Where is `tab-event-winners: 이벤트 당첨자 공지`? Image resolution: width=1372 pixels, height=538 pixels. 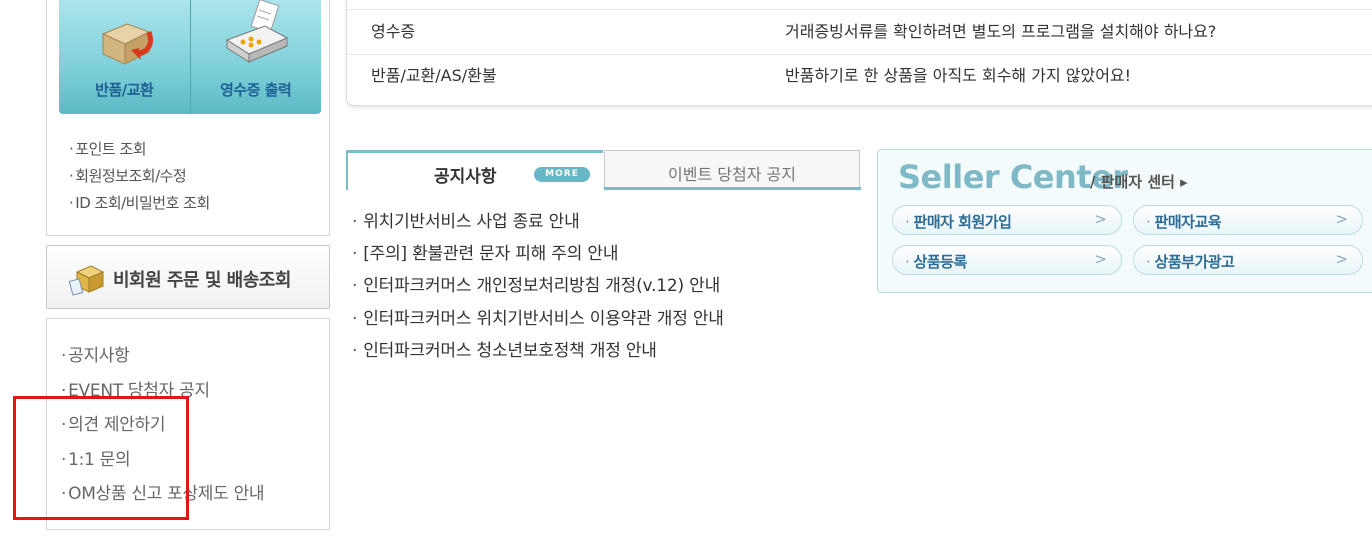 tab-event-winners: 이벤트 당첨자 공지 is located at coordinates (732, 170).